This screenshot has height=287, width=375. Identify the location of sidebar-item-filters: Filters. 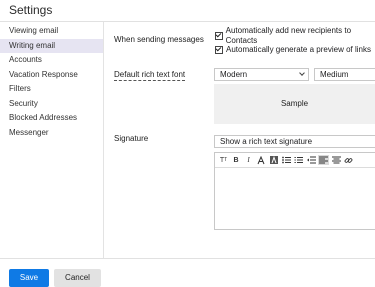
(51, 89).